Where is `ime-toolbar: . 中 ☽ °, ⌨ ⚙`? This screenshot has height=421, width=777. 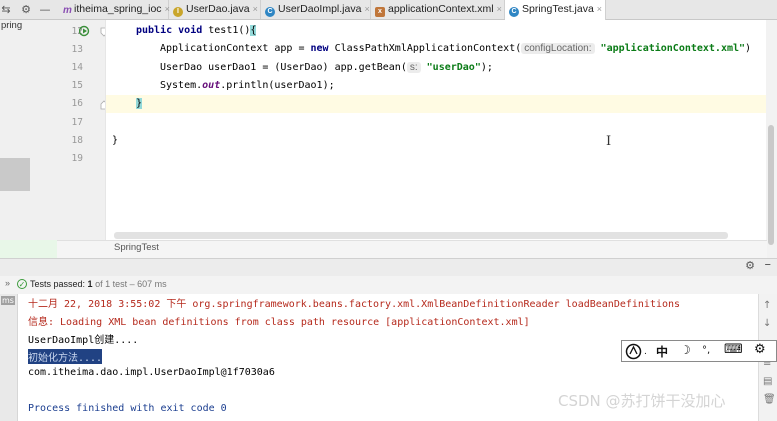
ime-toolbar: . 中 ☽ °, ⌨ ⚙ is located at coordinates (699, 351).